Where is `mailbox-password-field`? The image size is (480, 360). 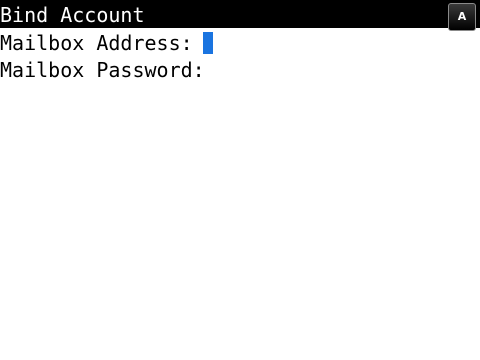 mailbox-password-field is located at coordinates (210, 70).